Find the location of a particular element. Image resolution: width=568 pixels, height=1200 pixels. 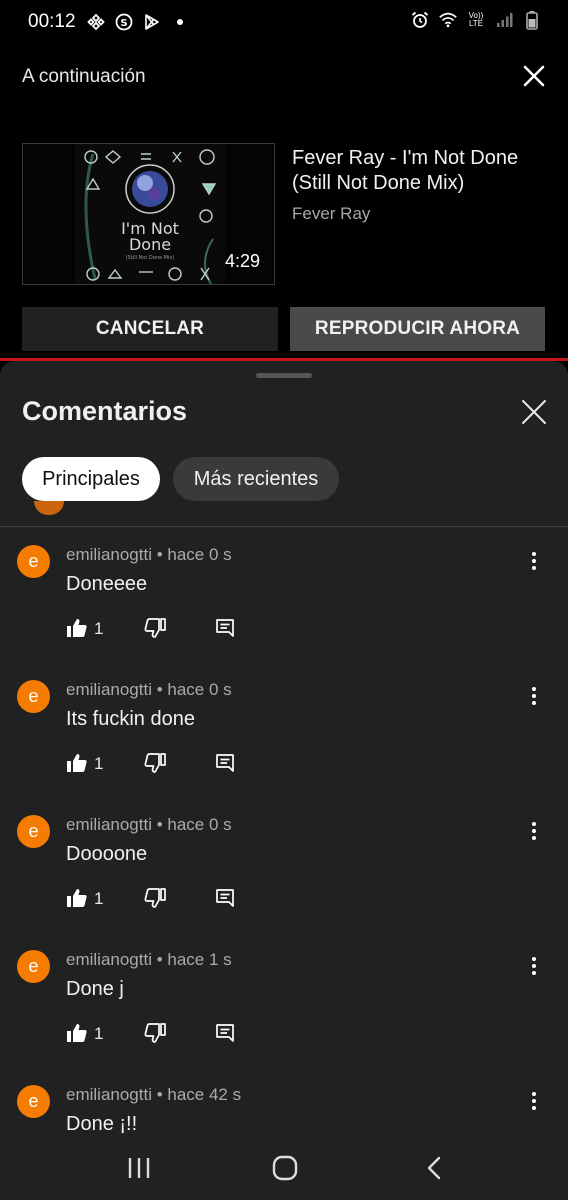

comment-meta: emilianogtti • hace 1 s is located at coordinates (149, 959).